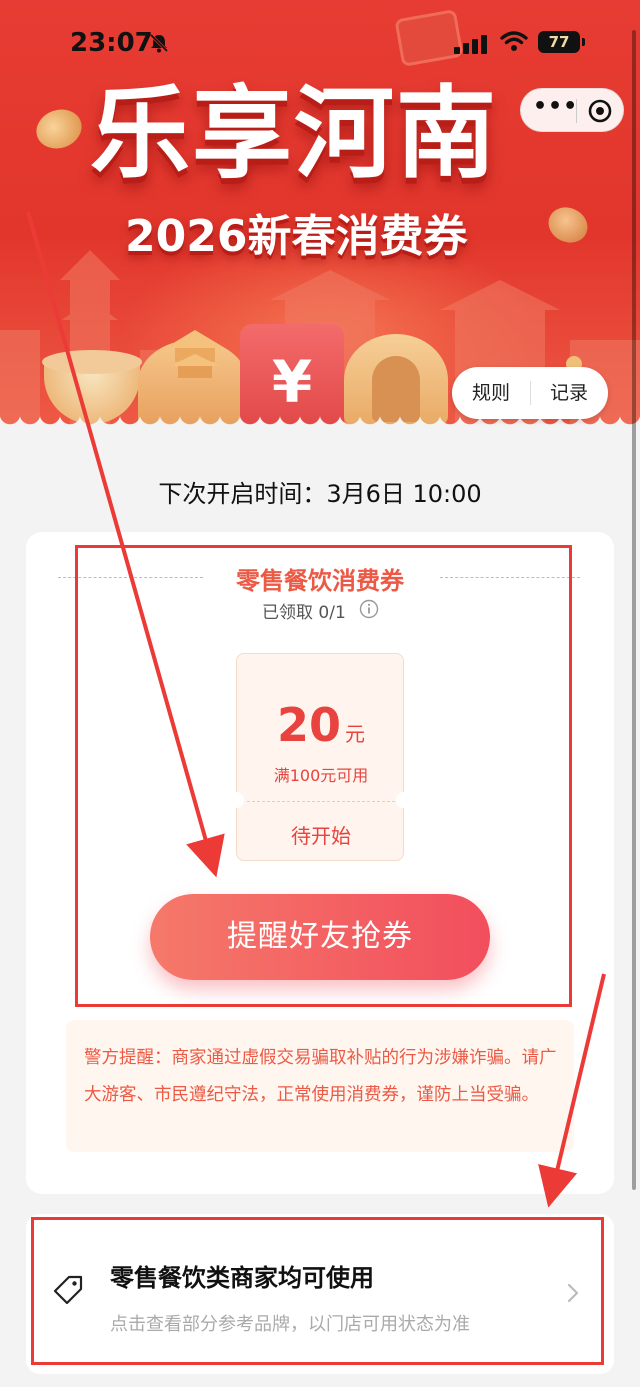 This screenshot has width=640, height=1387. Describe the element at coordinates (242, 1278) in the screenshot. I see `merchant-title: 零售餐饮类商家均可使用` at that location.